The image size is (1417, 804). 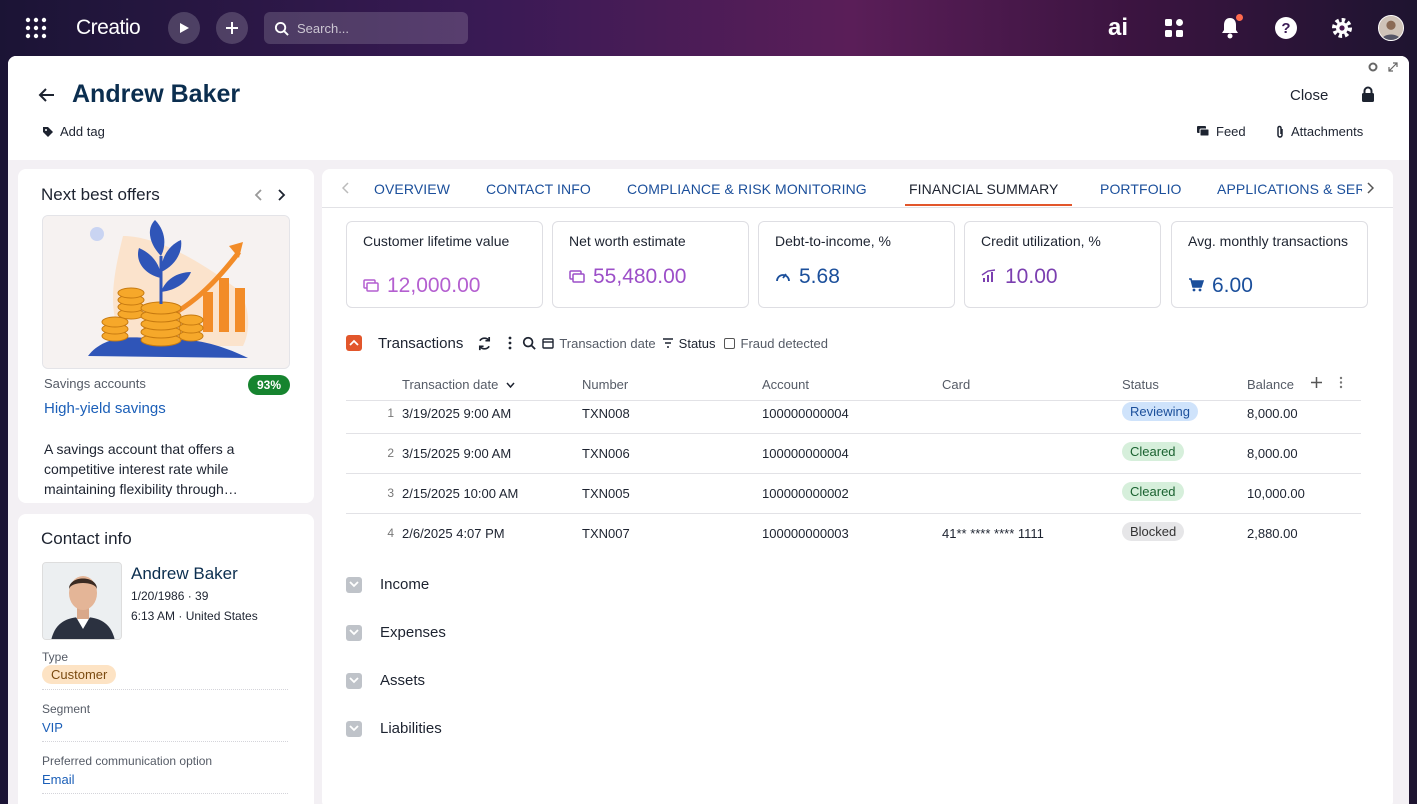 What do you see at coordinates (606, 493) in the screenshot?
I see `cell-number: TXN005` at bounding box center [606, 493].